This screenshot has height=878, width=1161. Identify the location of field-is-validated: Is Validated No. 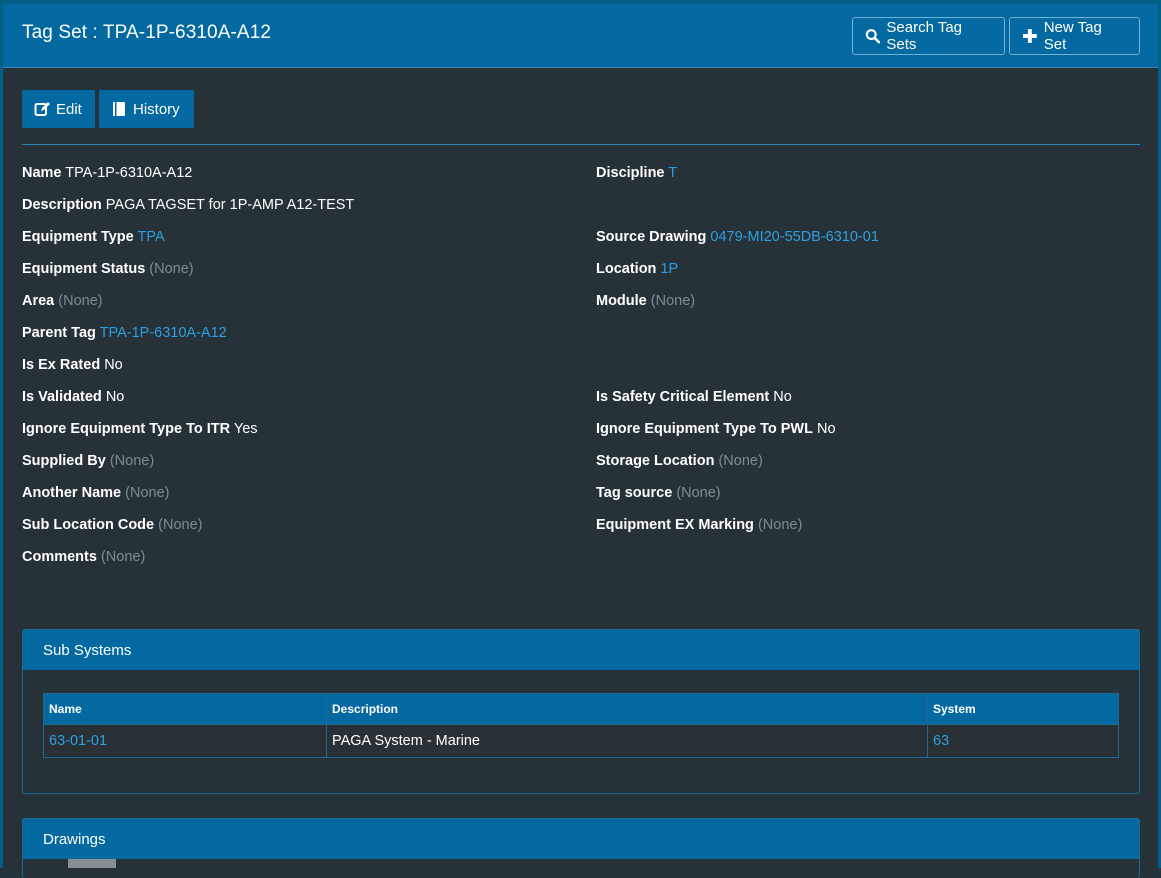
(73, 397).